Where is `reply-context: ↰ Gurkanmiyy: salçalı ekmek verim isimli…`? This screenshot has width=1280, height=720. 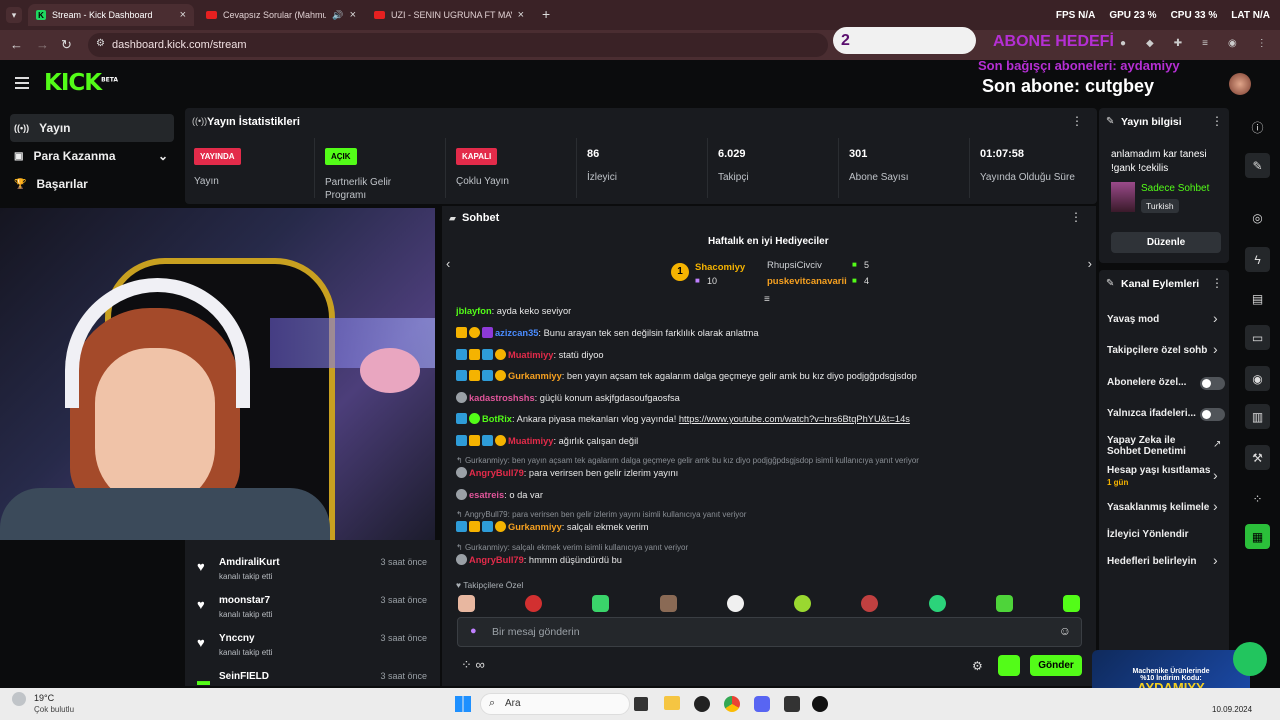 reply-context: ↰ Gurkanmiyy: salçalı ekmek verim isimli… is located at coordinates (572, 547).